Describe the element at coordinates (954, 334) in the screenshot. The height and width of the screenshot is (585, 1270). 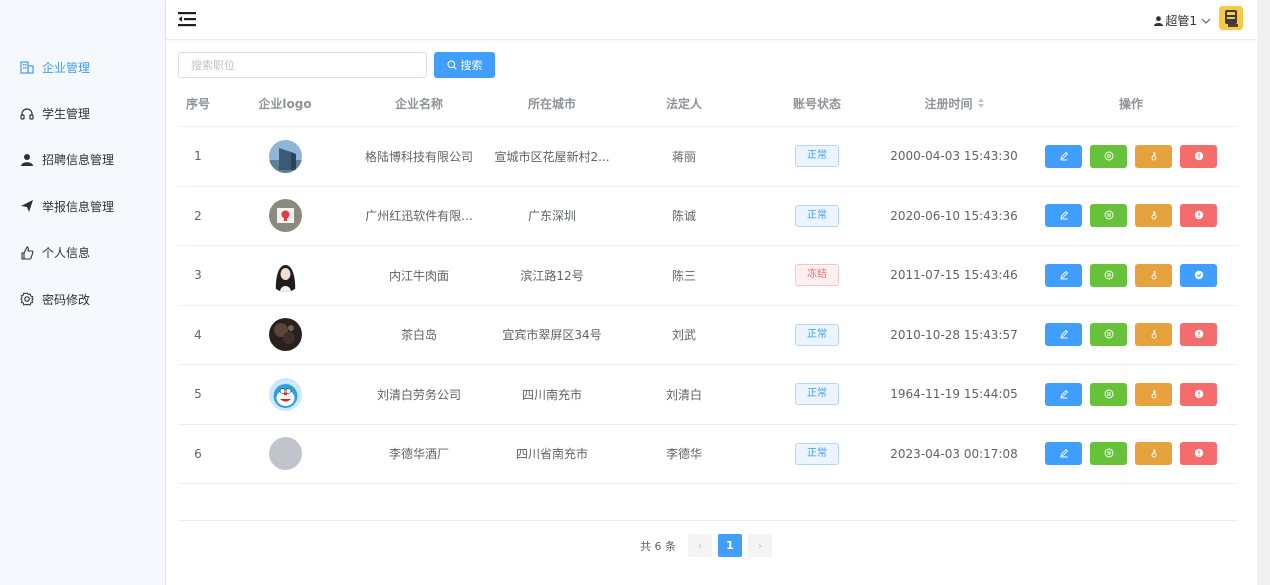
I see `cell-register-time: 2010-10-28 15:43:57` at that location.